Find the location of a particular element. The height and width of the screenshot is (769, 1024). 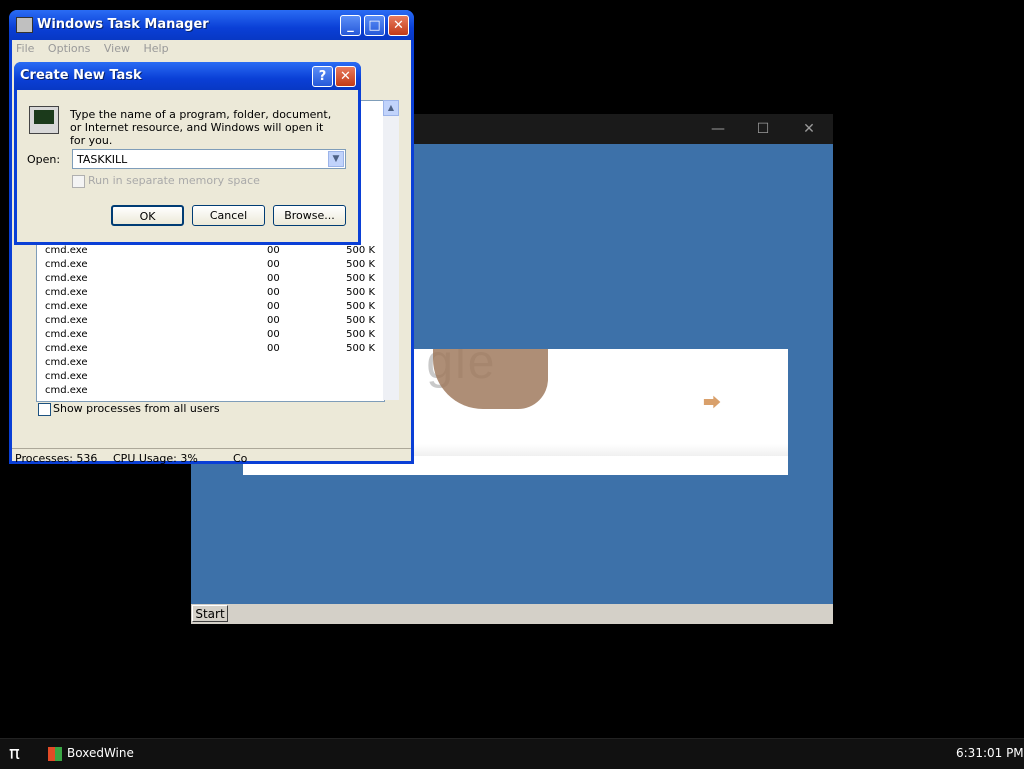

maximize-button: □ is located at coordinates (374, 25).